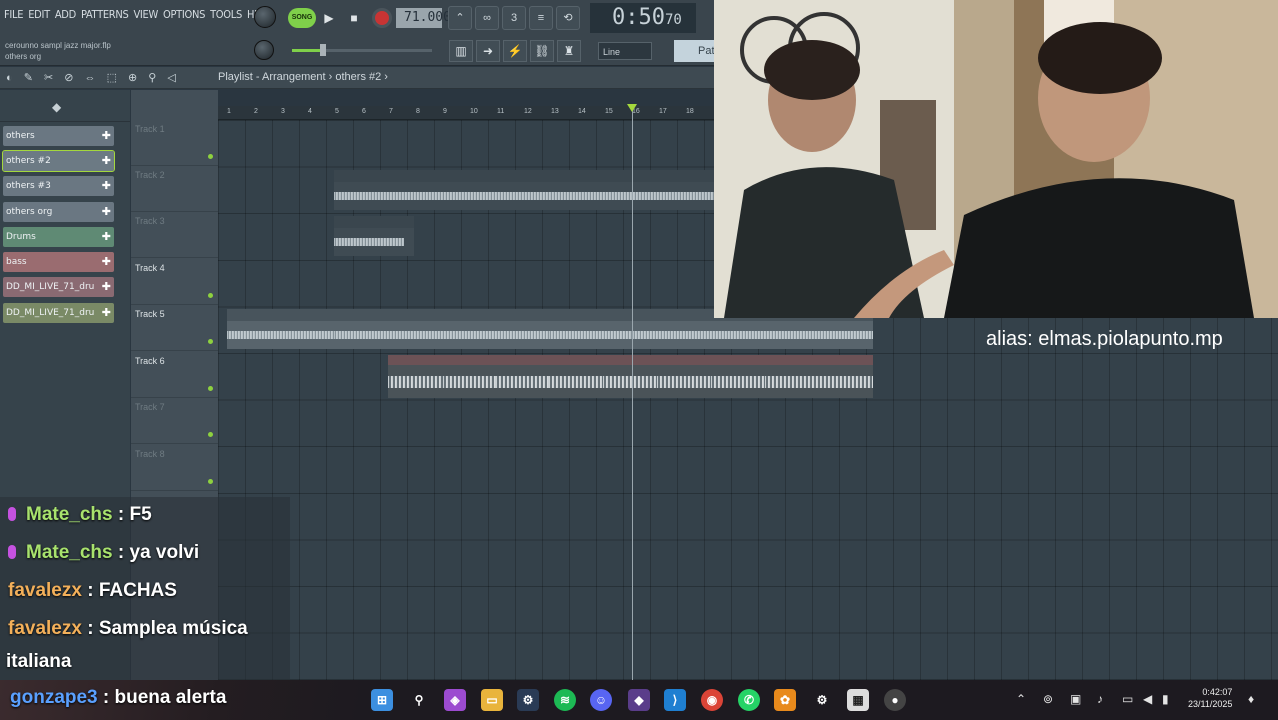  What do you see at coordinates (514, 18) in the screenshot?
I see `countdown-icon: 3` at bounding box center [514, 18].